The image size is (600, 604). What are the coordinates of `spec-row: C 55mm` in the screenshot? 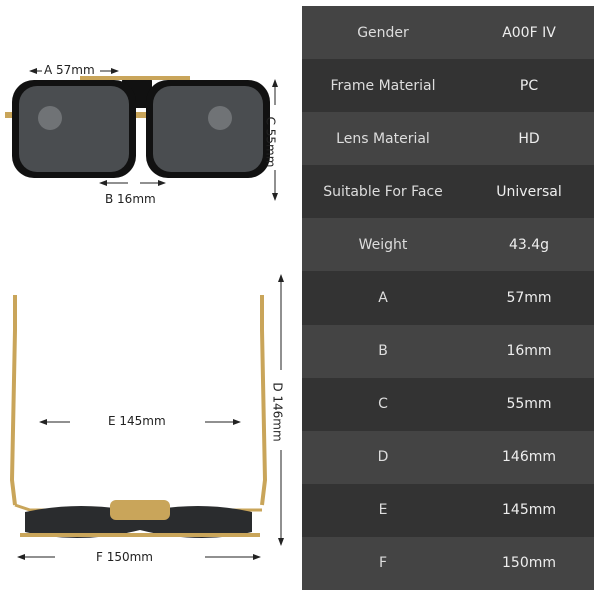 It's located at (448, 404).